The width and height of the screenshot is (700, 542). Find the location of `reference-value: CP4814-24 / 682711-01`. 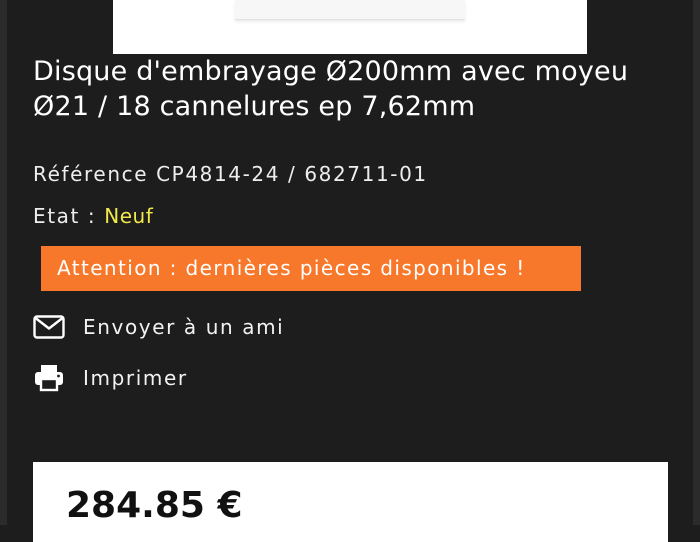

reference-value: CP4814-24 / 682711-01 is located at coordinates (292, 174).